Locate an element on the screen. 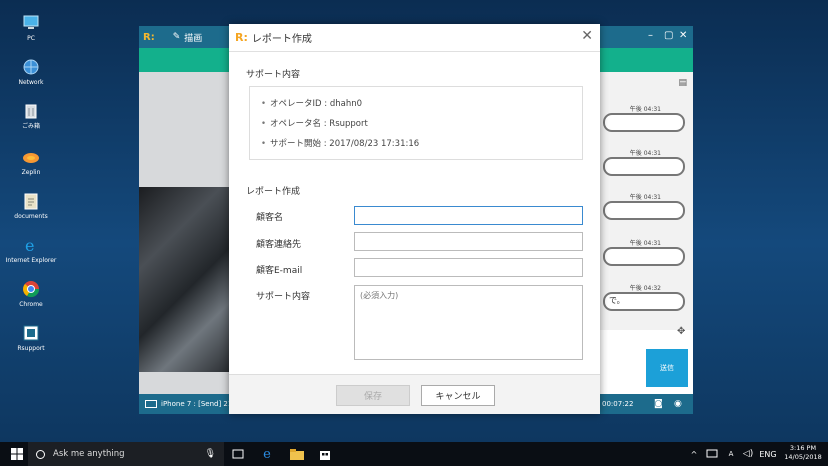 The image size is (828, 466). task-view-icon is located at coordinates (238, 454).